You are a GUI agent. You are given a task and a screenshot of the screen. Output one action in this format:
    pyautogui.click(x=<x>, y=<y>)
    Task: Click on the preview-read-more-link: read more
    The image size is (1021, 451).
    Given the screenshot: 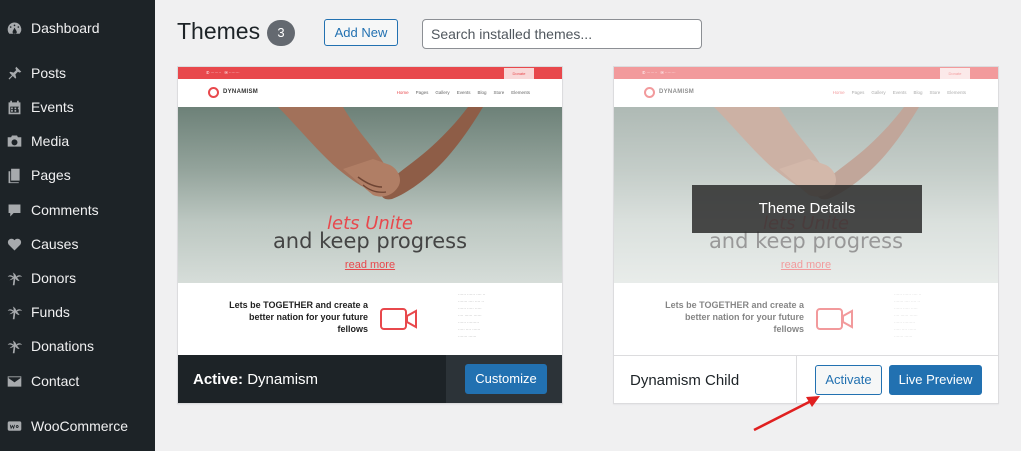 What is the action you would take?
    pyautogui.click(x=370, y=265)
    